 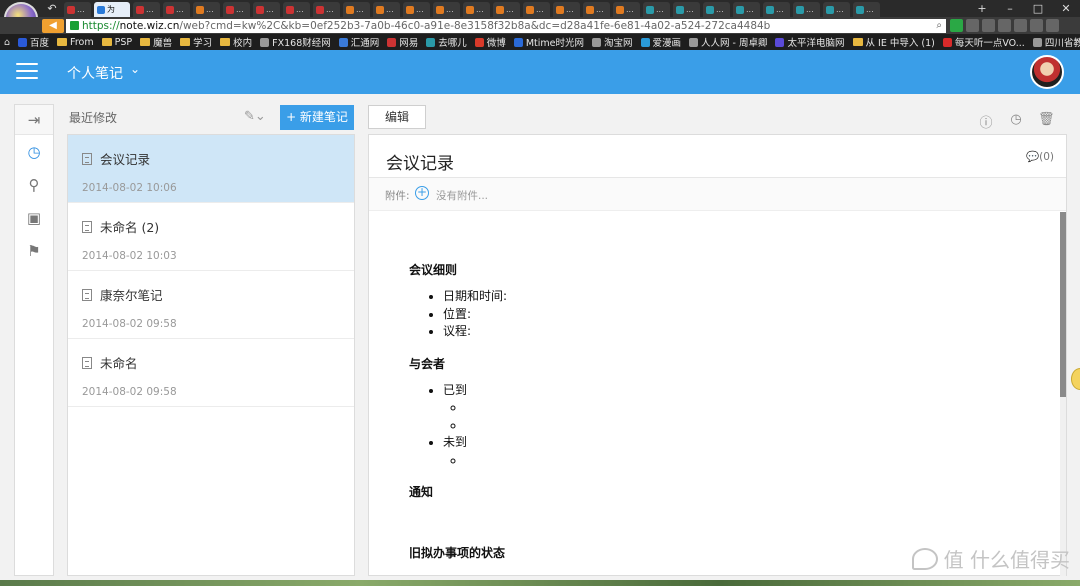 What do you see at coordinates (34, 250) in the screenshot?
I see `tag-icon: ⚑` at bounding box center [34, 250].